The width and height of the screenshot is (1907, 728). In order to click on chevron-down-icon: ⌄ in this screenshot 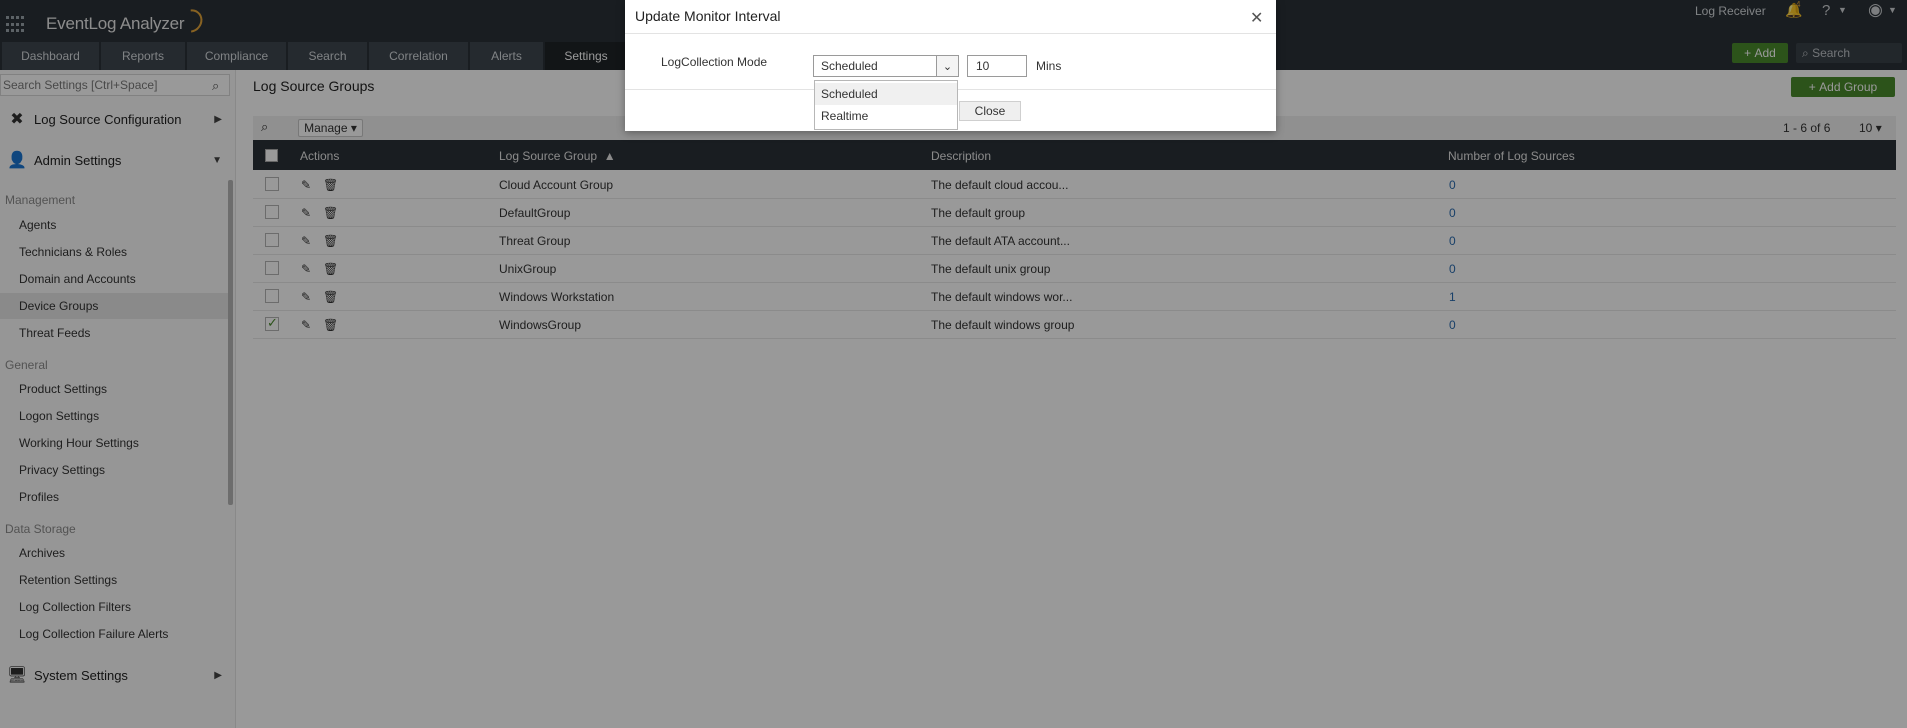, I will do `click(947, 66)`.